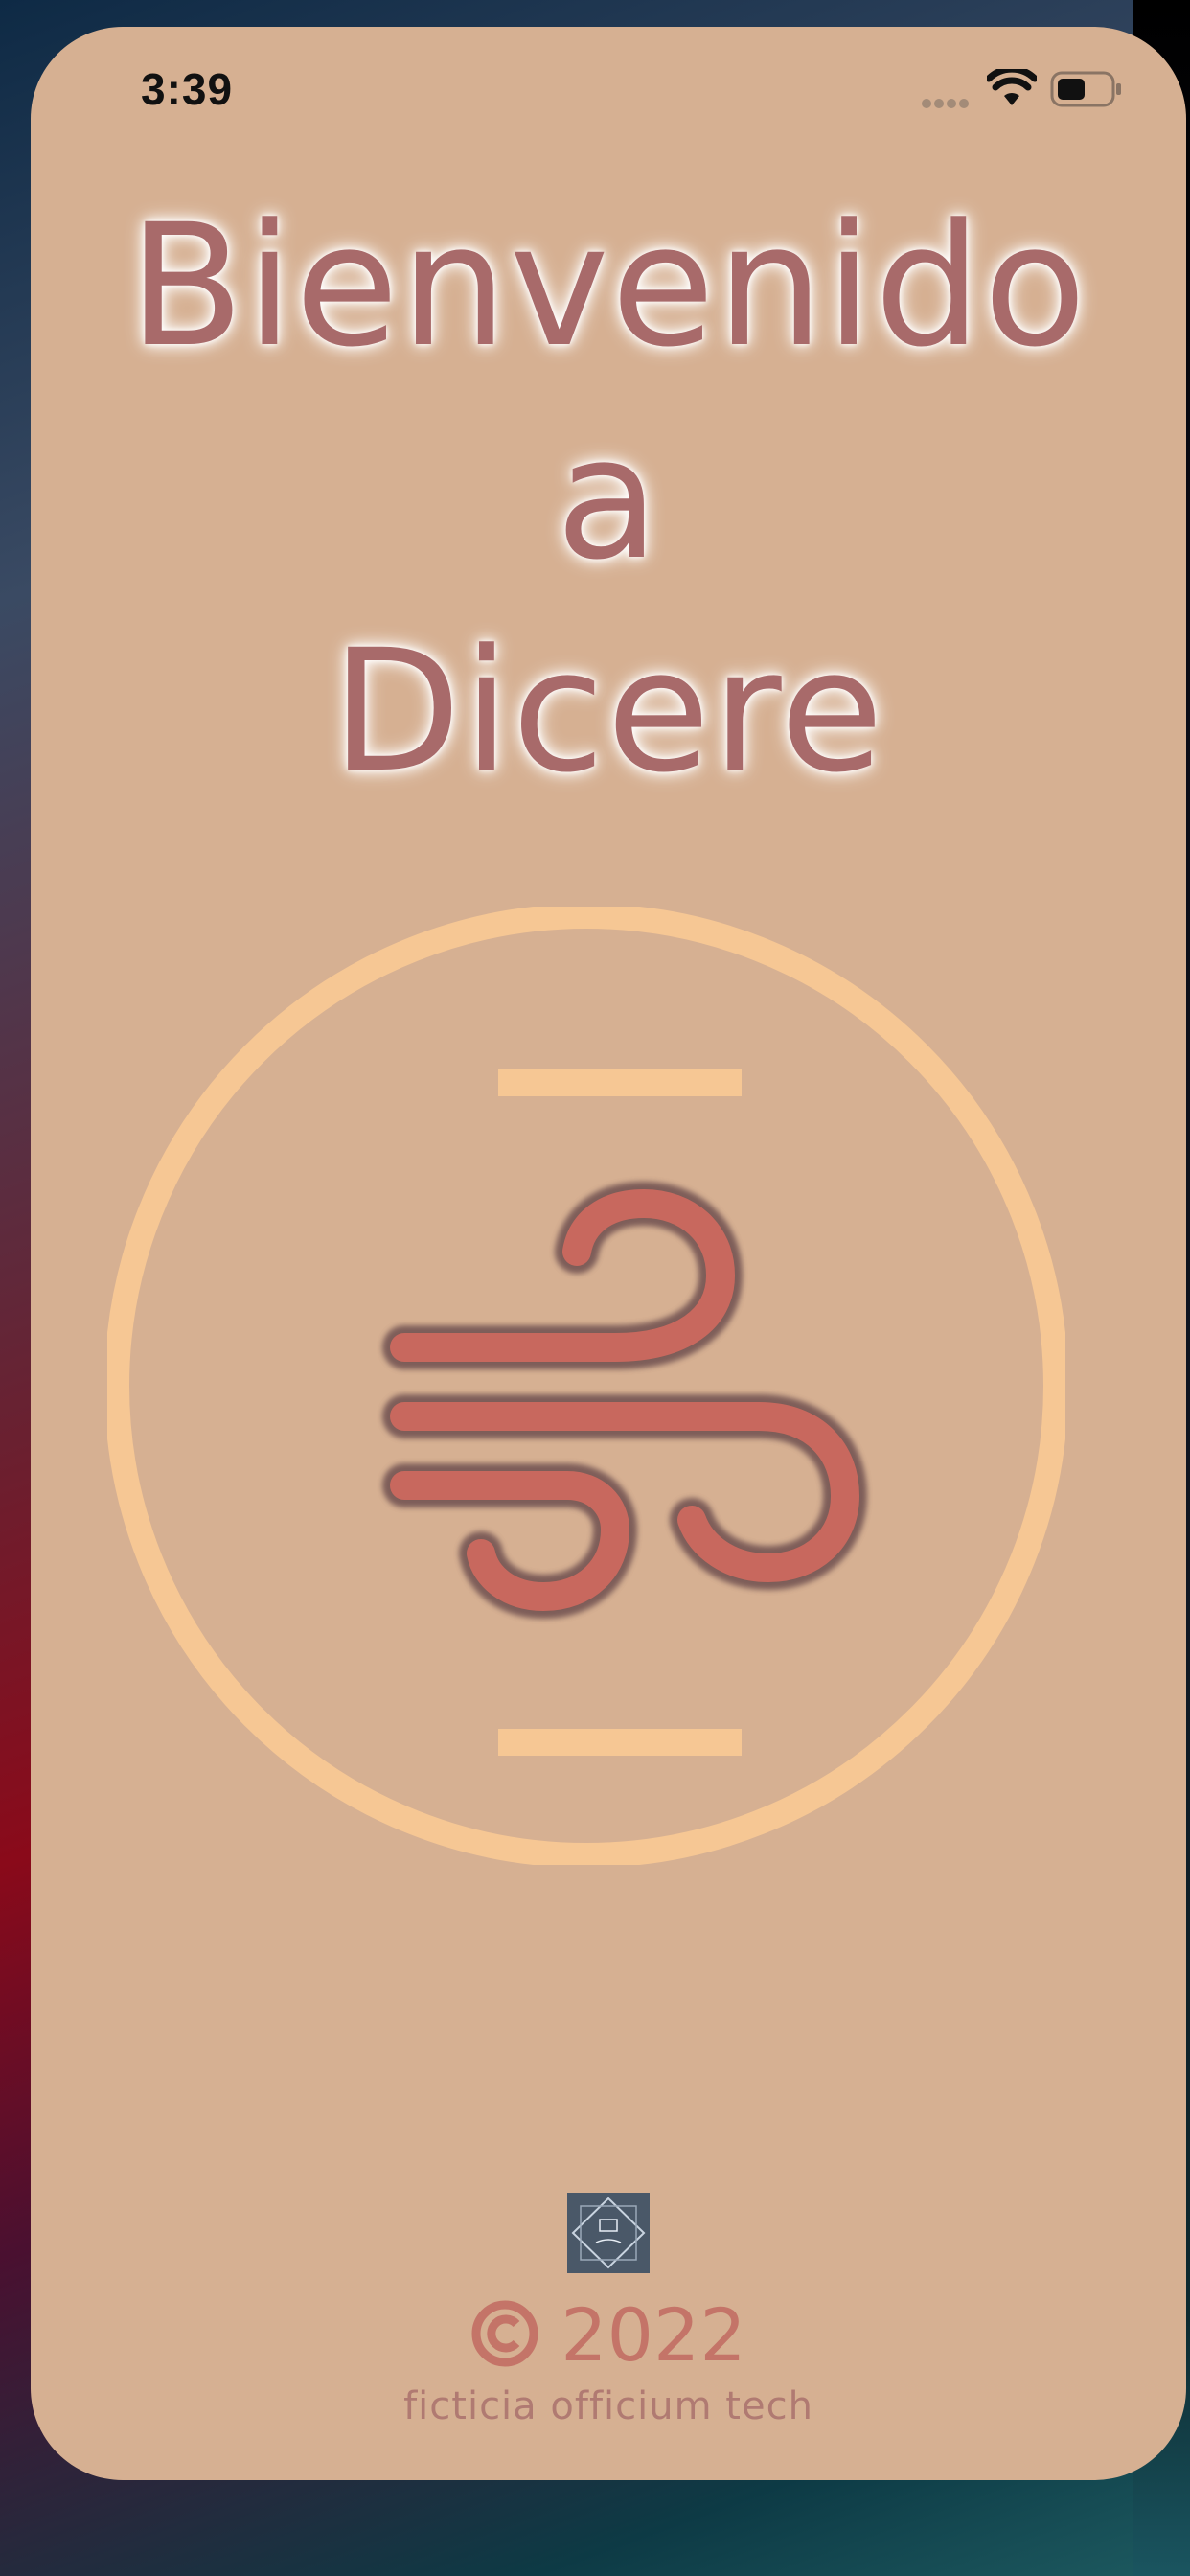 Image resolution: width=1190 pixels, height=2576 pixels. What do you see at coordinates (653, 2335) in the screenshot?
I see `copyright-year: 2022` at bounding box center [653, 2335].